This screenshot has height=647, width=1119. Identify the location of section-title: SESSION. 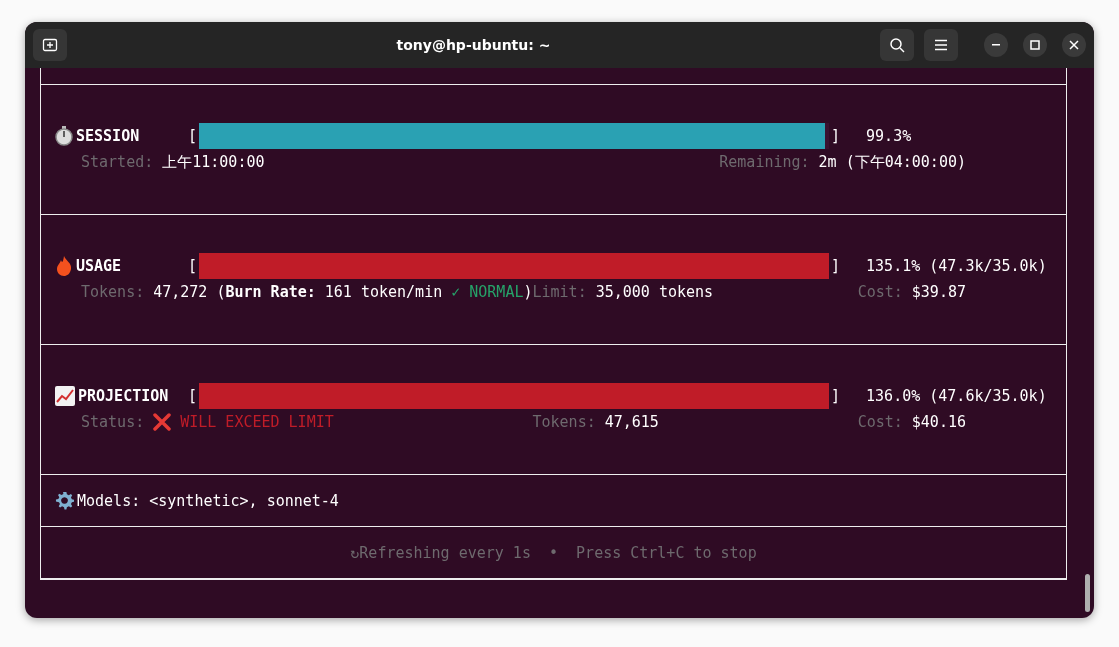
(108, 136).